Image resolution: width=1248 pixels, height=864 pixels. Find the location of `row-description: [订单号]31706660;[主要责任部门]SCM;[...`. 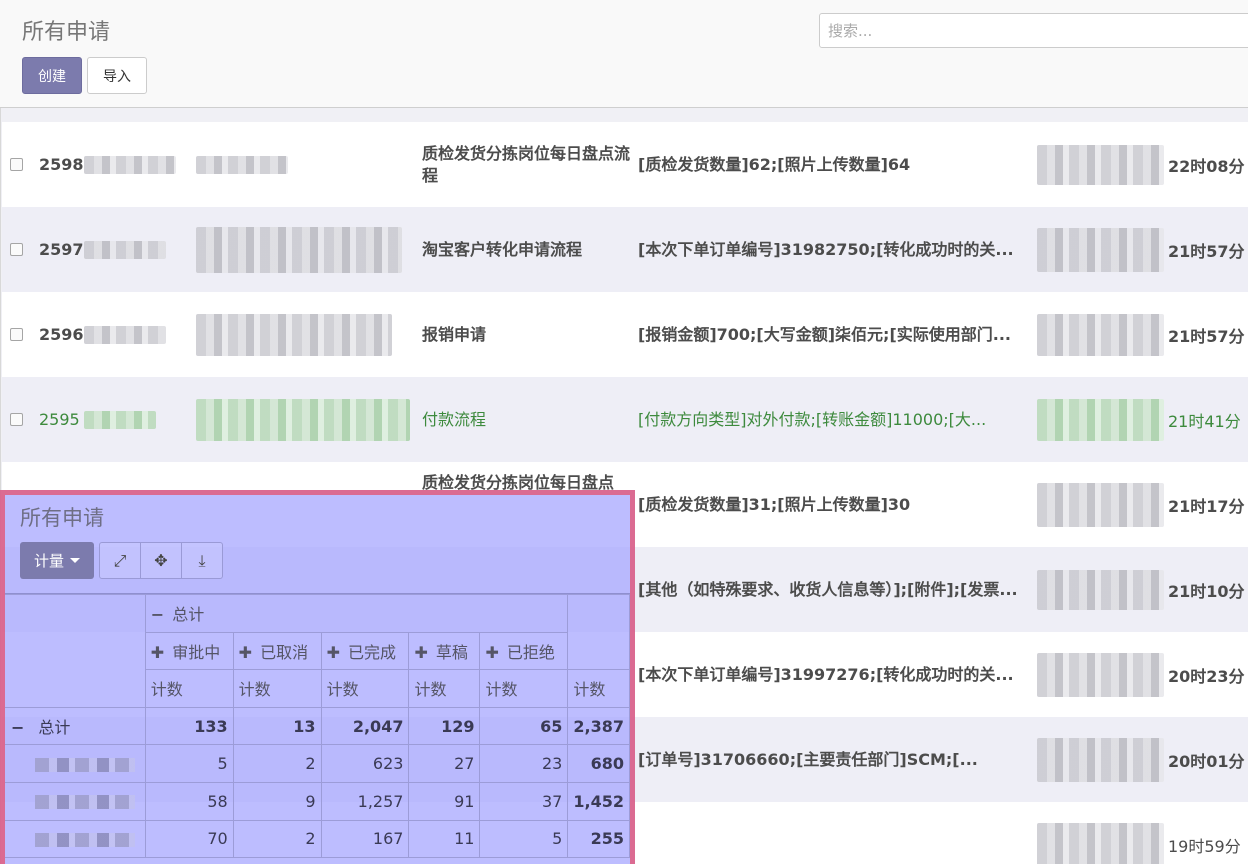

row-description: [订单号]31706660;[主要责任部门]SCM;[... is located at coordinates (808, 759).